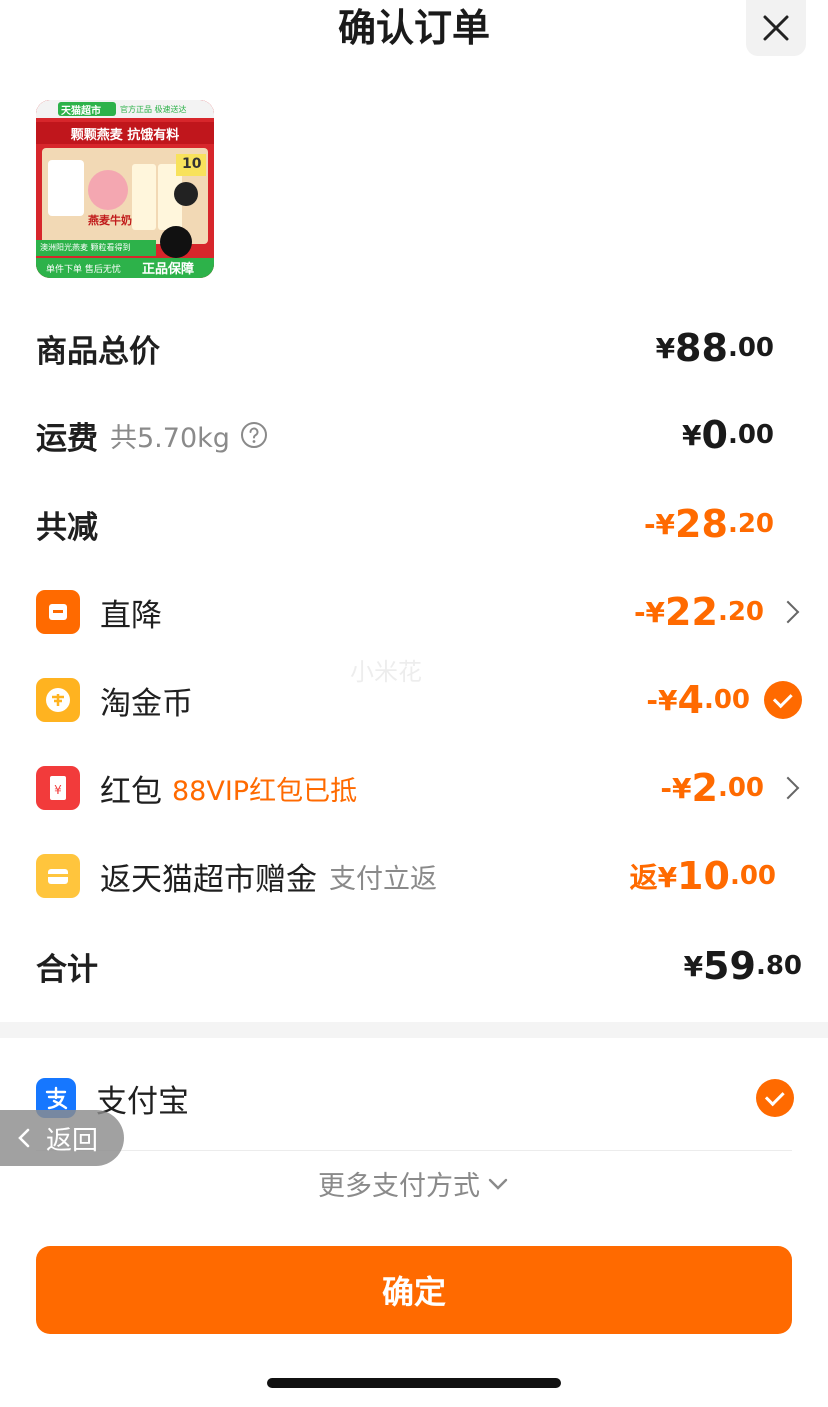  Describe the element at coordinates (265, 791) in the screenshot. I see `red-packet-note: 88VIP红包已抵` at that location.